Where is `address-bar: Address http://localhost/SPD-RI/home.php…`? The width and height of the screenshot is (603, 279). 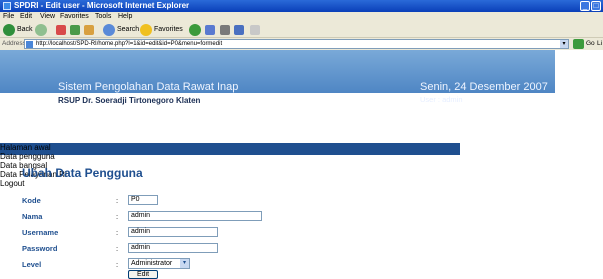
address-bar: Address http://localhost/SPD-RI/home.php… is located at coordinates (301, 44).